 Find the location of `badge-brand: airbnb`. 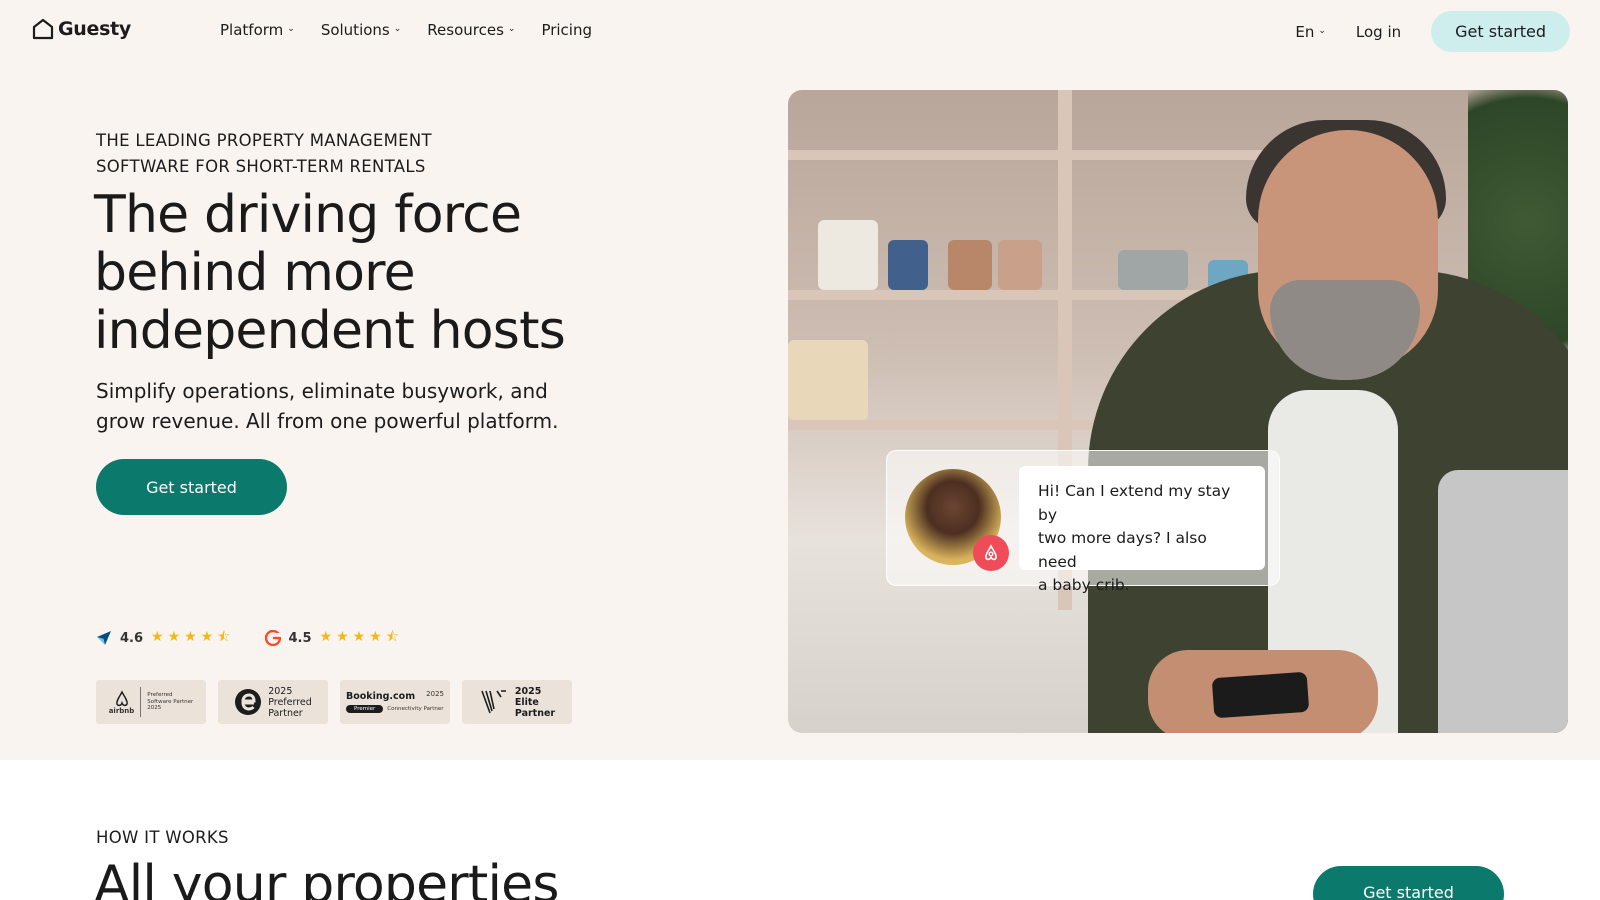

badge-brand: airbnb is located at coordinates (121, 710).